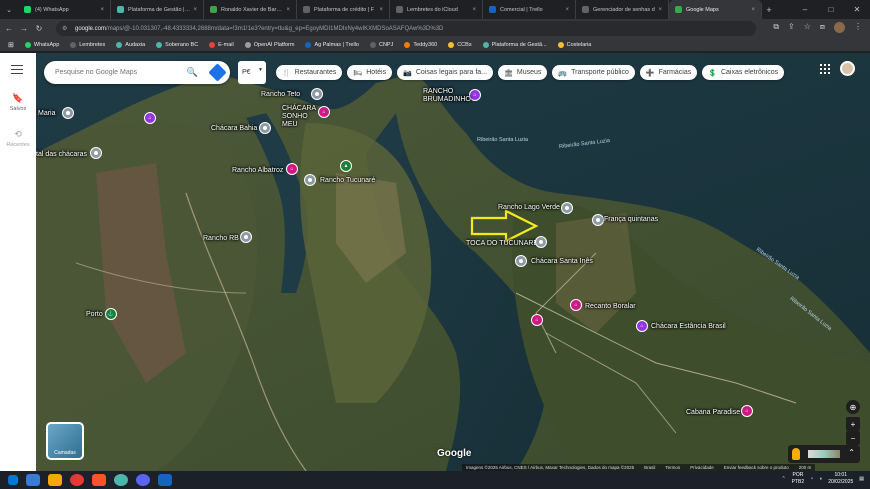 The image size is (870, 489). What do you see at coordinates (622, 9) in the screenshot?
I see `browser-tab: Gerenciador de senhas d ×` at bounding box center [622, 9].